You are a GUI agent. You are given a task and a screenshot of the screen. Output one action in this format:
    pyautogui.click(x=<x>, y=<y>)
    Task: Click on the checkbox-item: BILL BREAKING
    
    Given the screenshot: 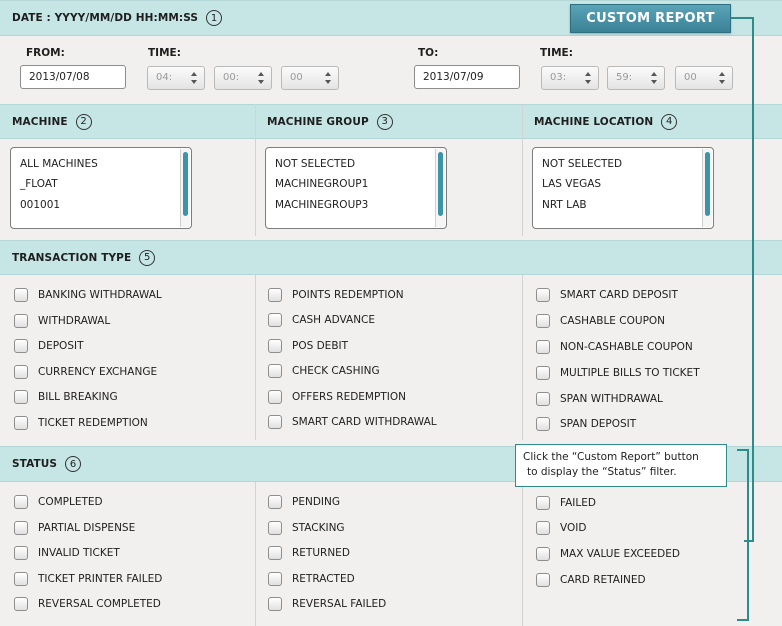 What is the action you would take?
    pyautogui.click(x=66, y=397)
    